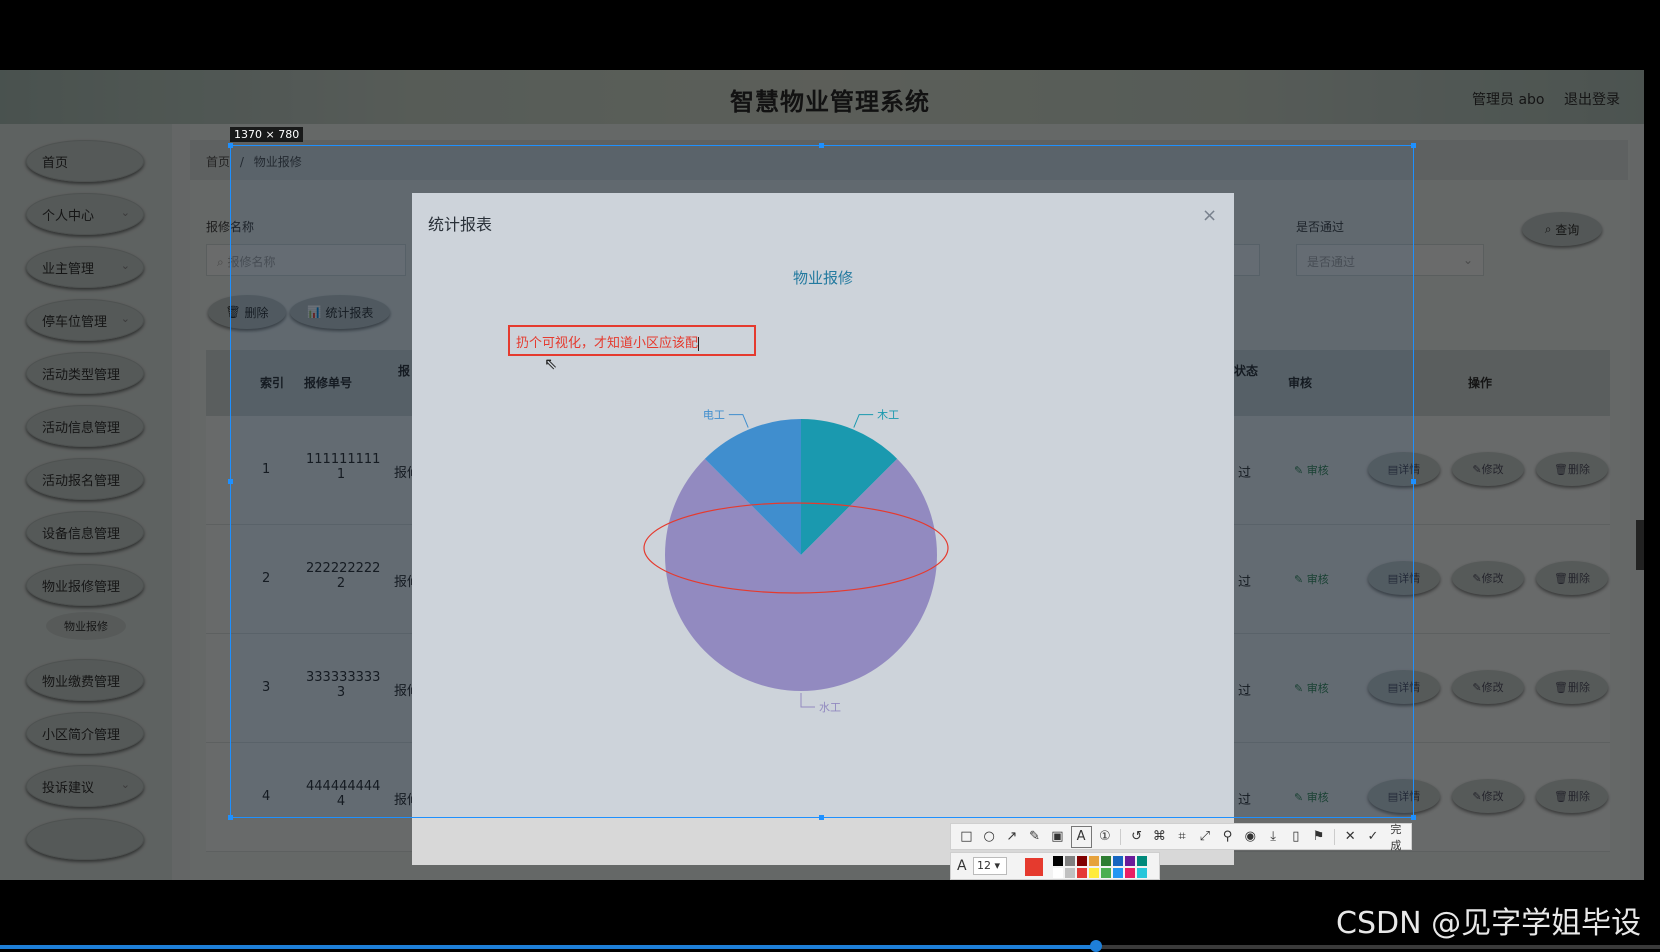 This screenshot has height=952, width=1660. Describe the element at coordinates (1373, 837) in the screenshot. I see `check-icon: ✓` at that location.